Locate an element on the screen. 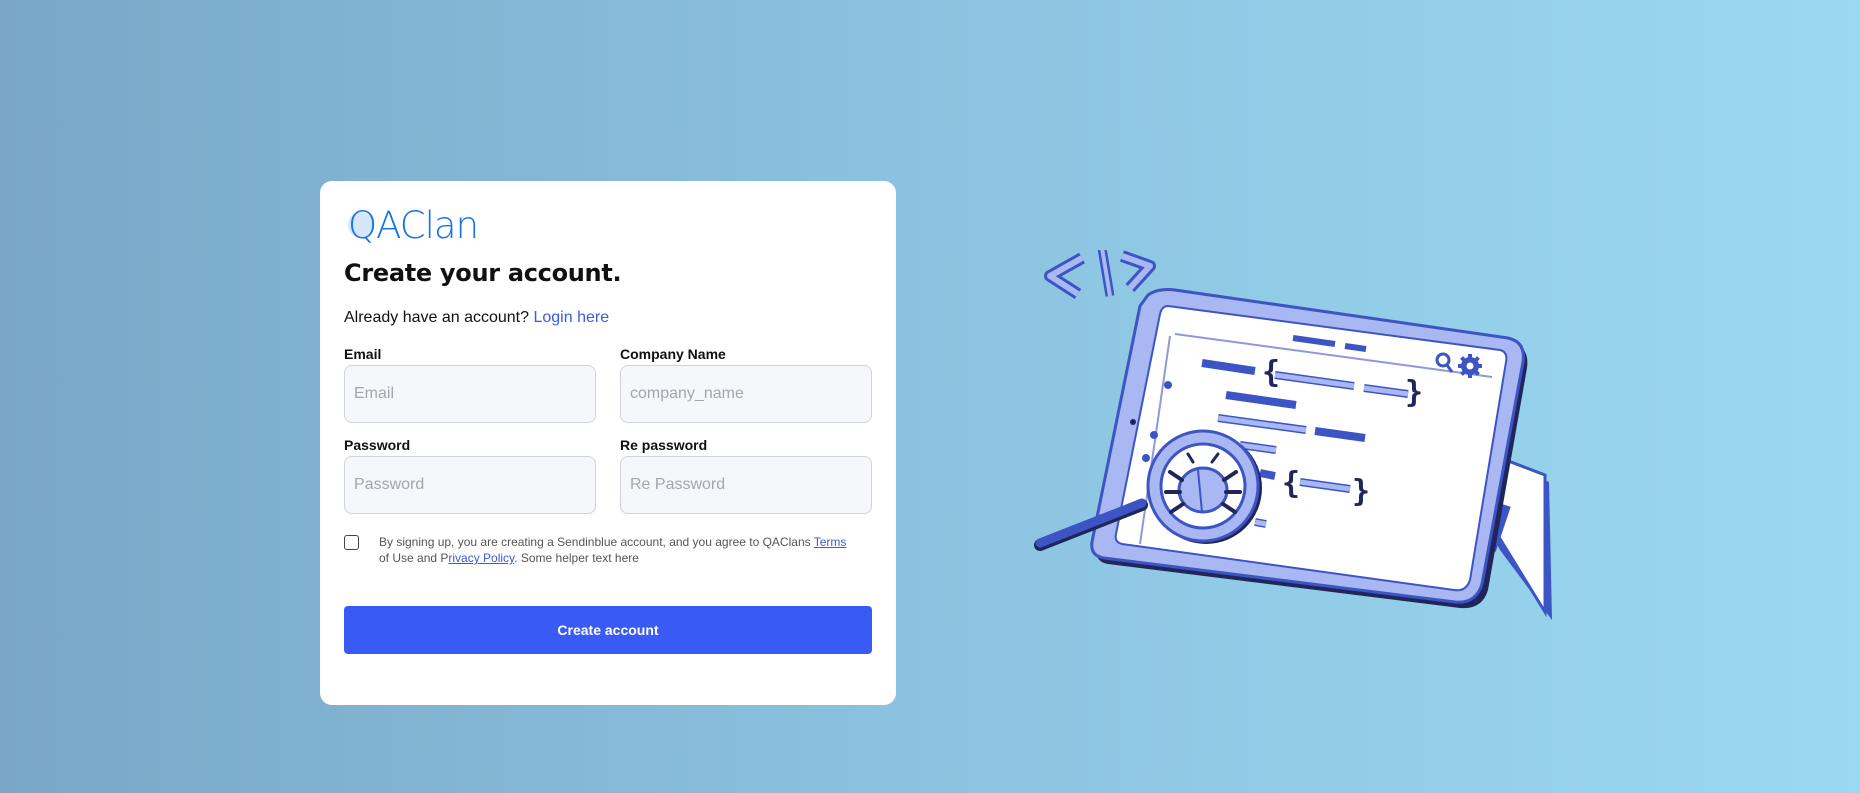 The height and width of the screenshot is (793, 1860). repassword-input is located at coordinates (746, 485).